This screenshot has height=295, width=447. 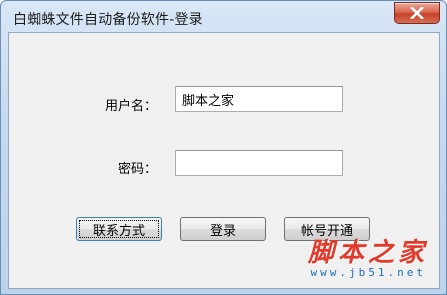 What do you see at coordinates (368, 272) in the screenshot?
I see `watermark-url: www.jb51.net` at bounding box center [368, 272].